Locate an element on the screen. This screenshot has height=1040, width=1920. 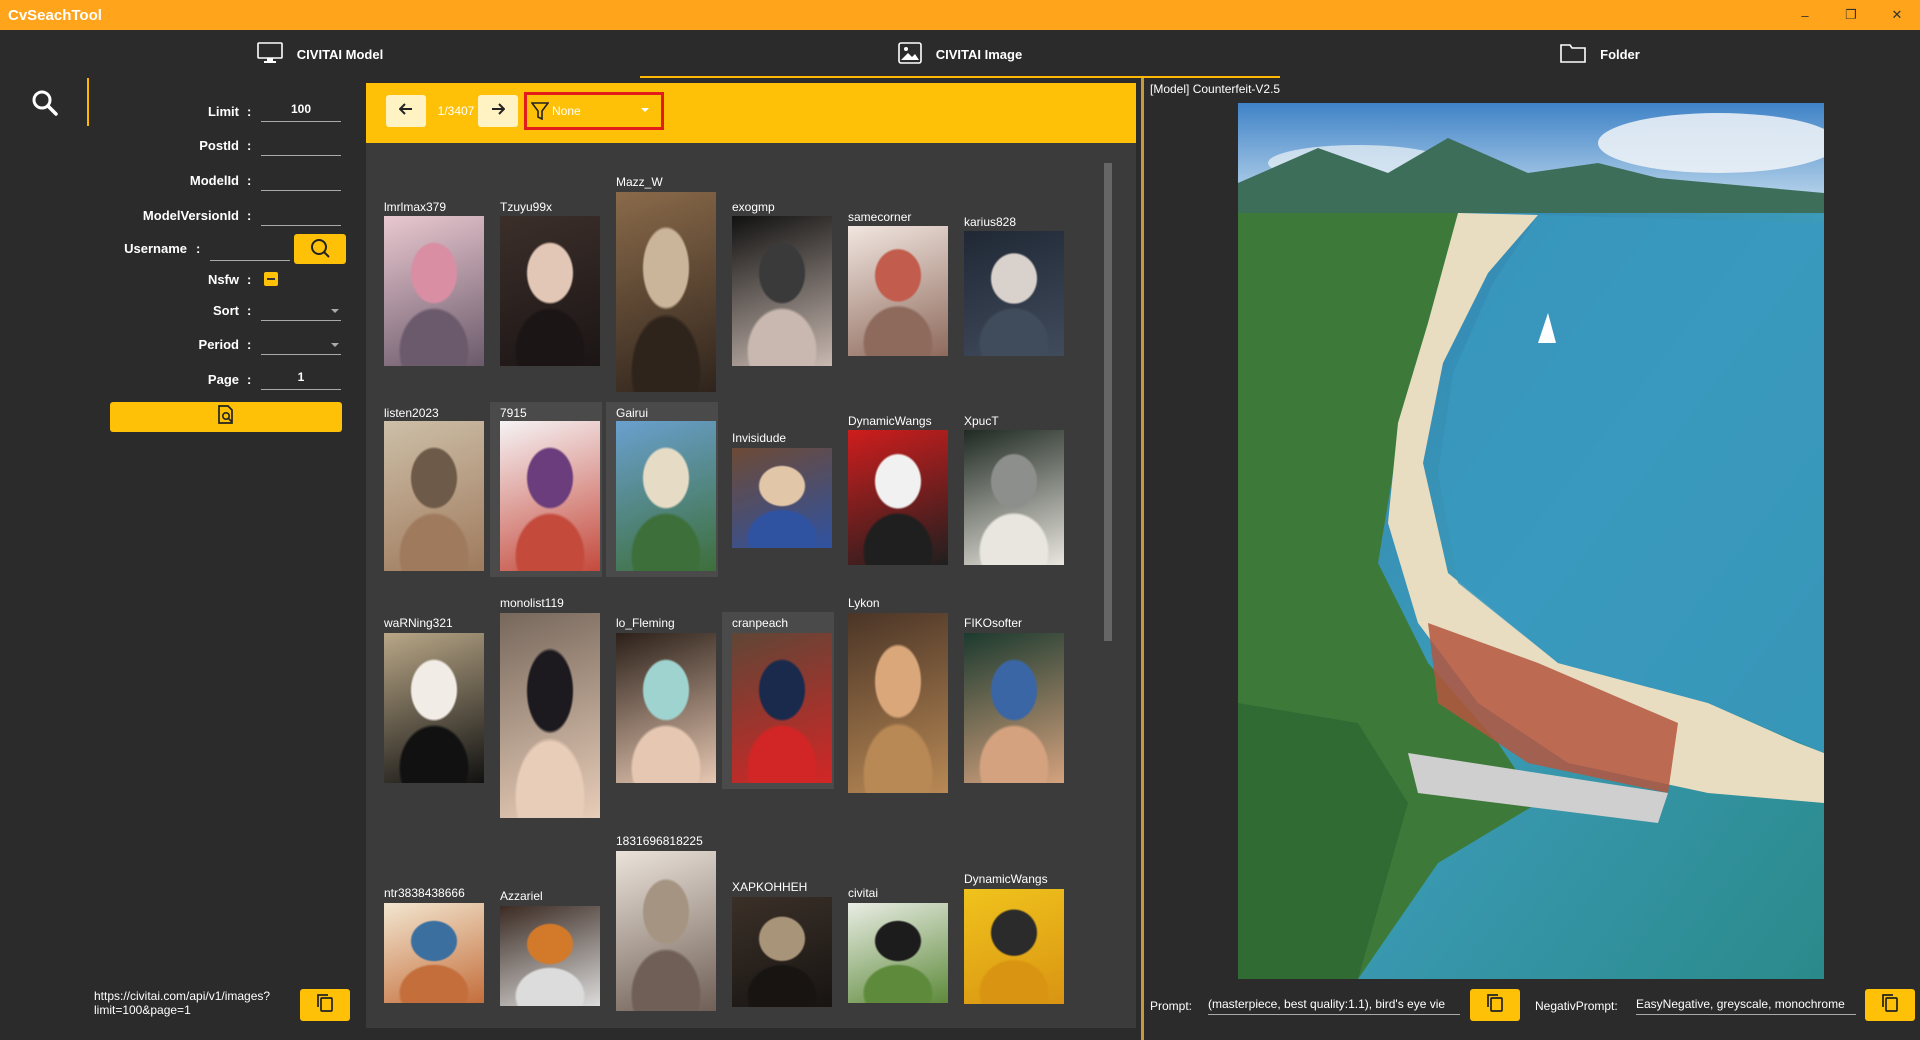
nsfw-checkbox is located at coordinates (271, 279).